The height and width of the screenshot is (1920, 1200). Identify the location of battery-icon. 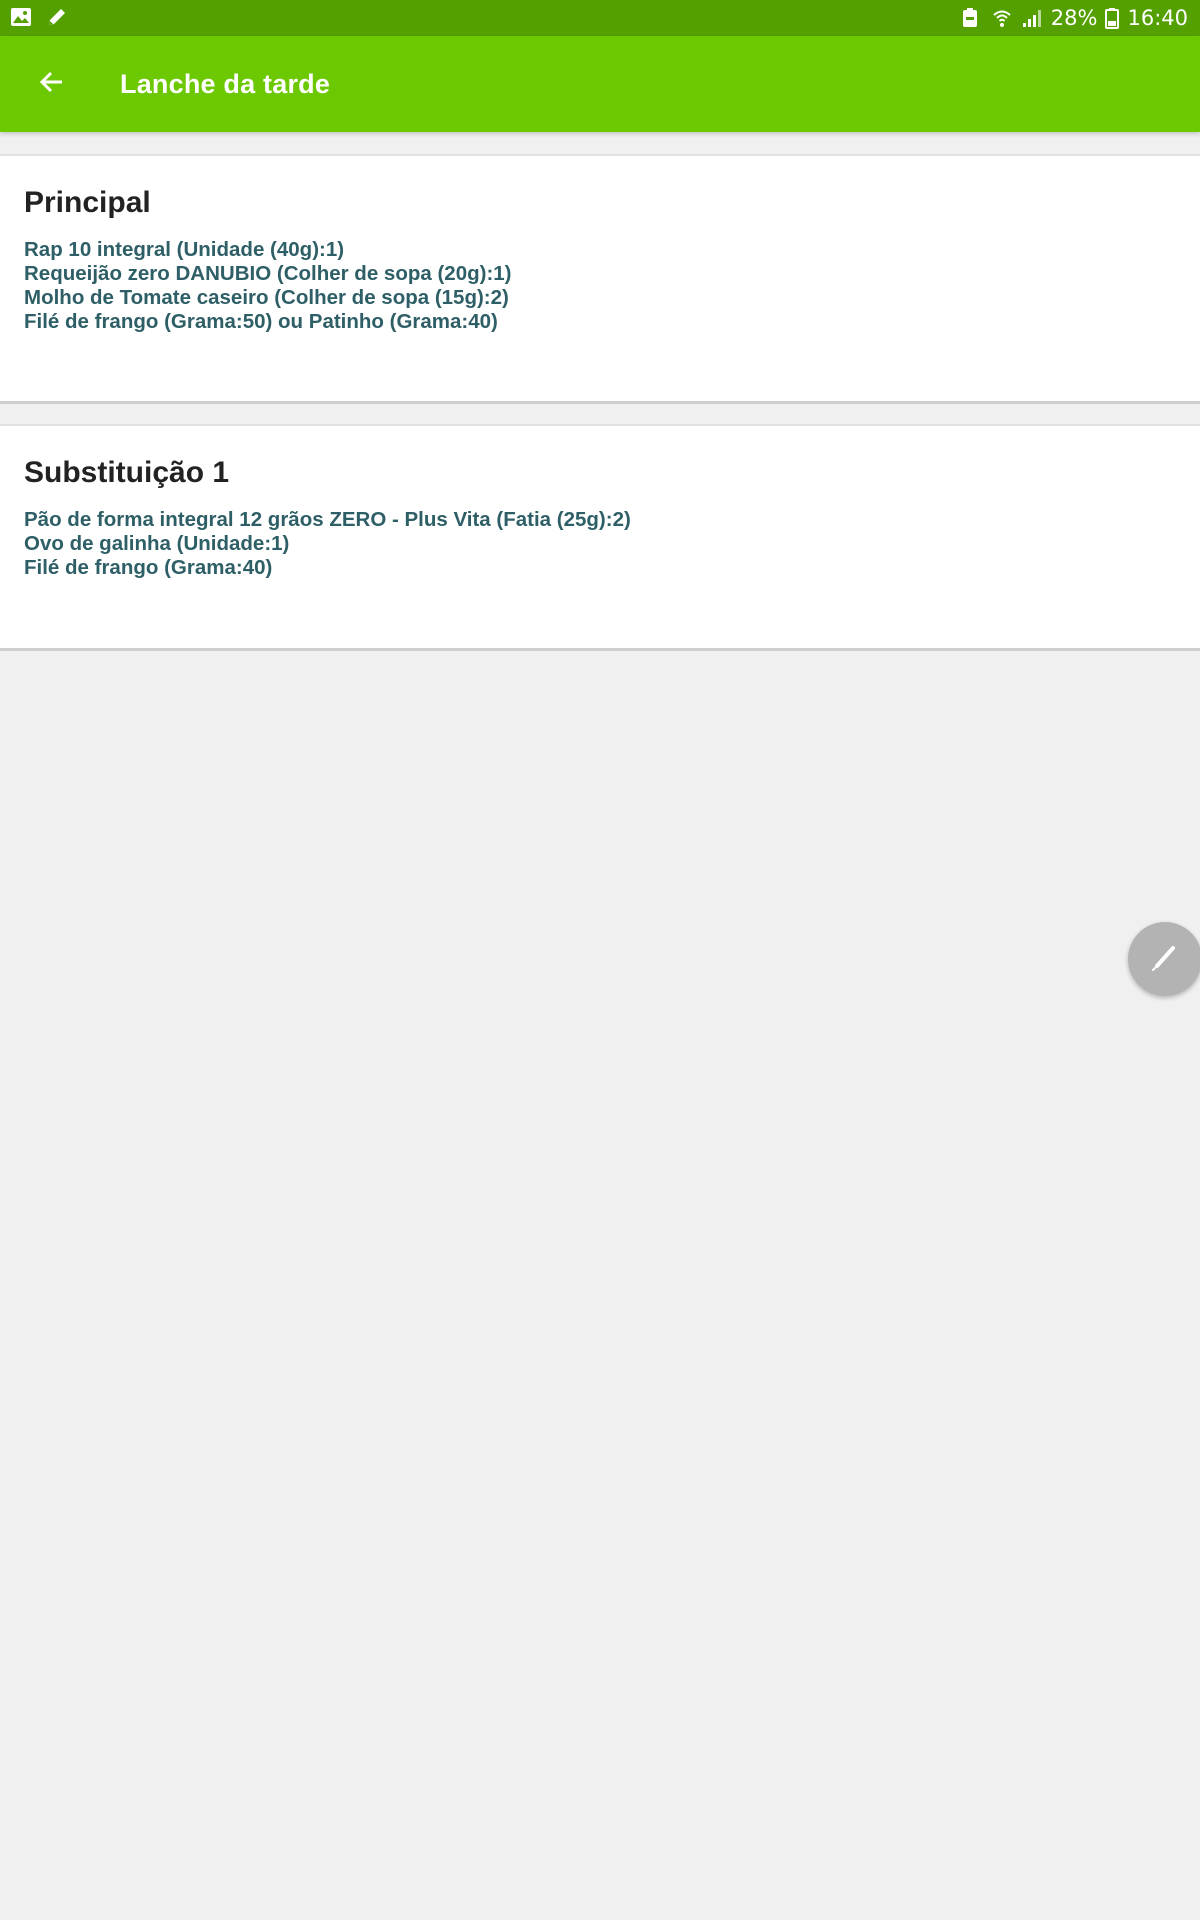
(1112, 18).